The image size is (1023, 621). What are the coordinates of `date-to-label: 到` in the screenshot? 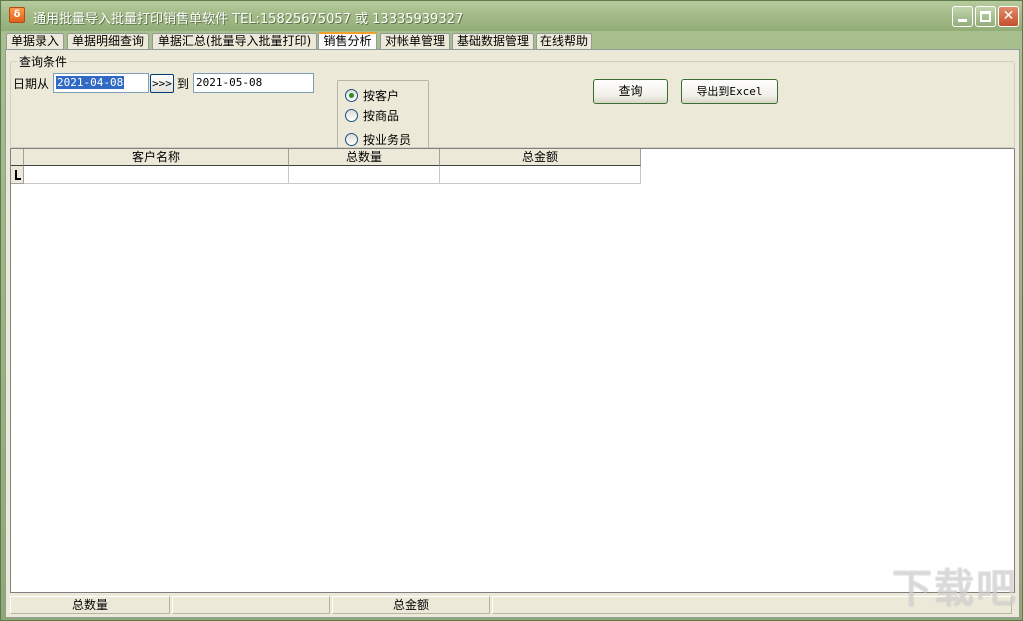 It's located at (183, 84).